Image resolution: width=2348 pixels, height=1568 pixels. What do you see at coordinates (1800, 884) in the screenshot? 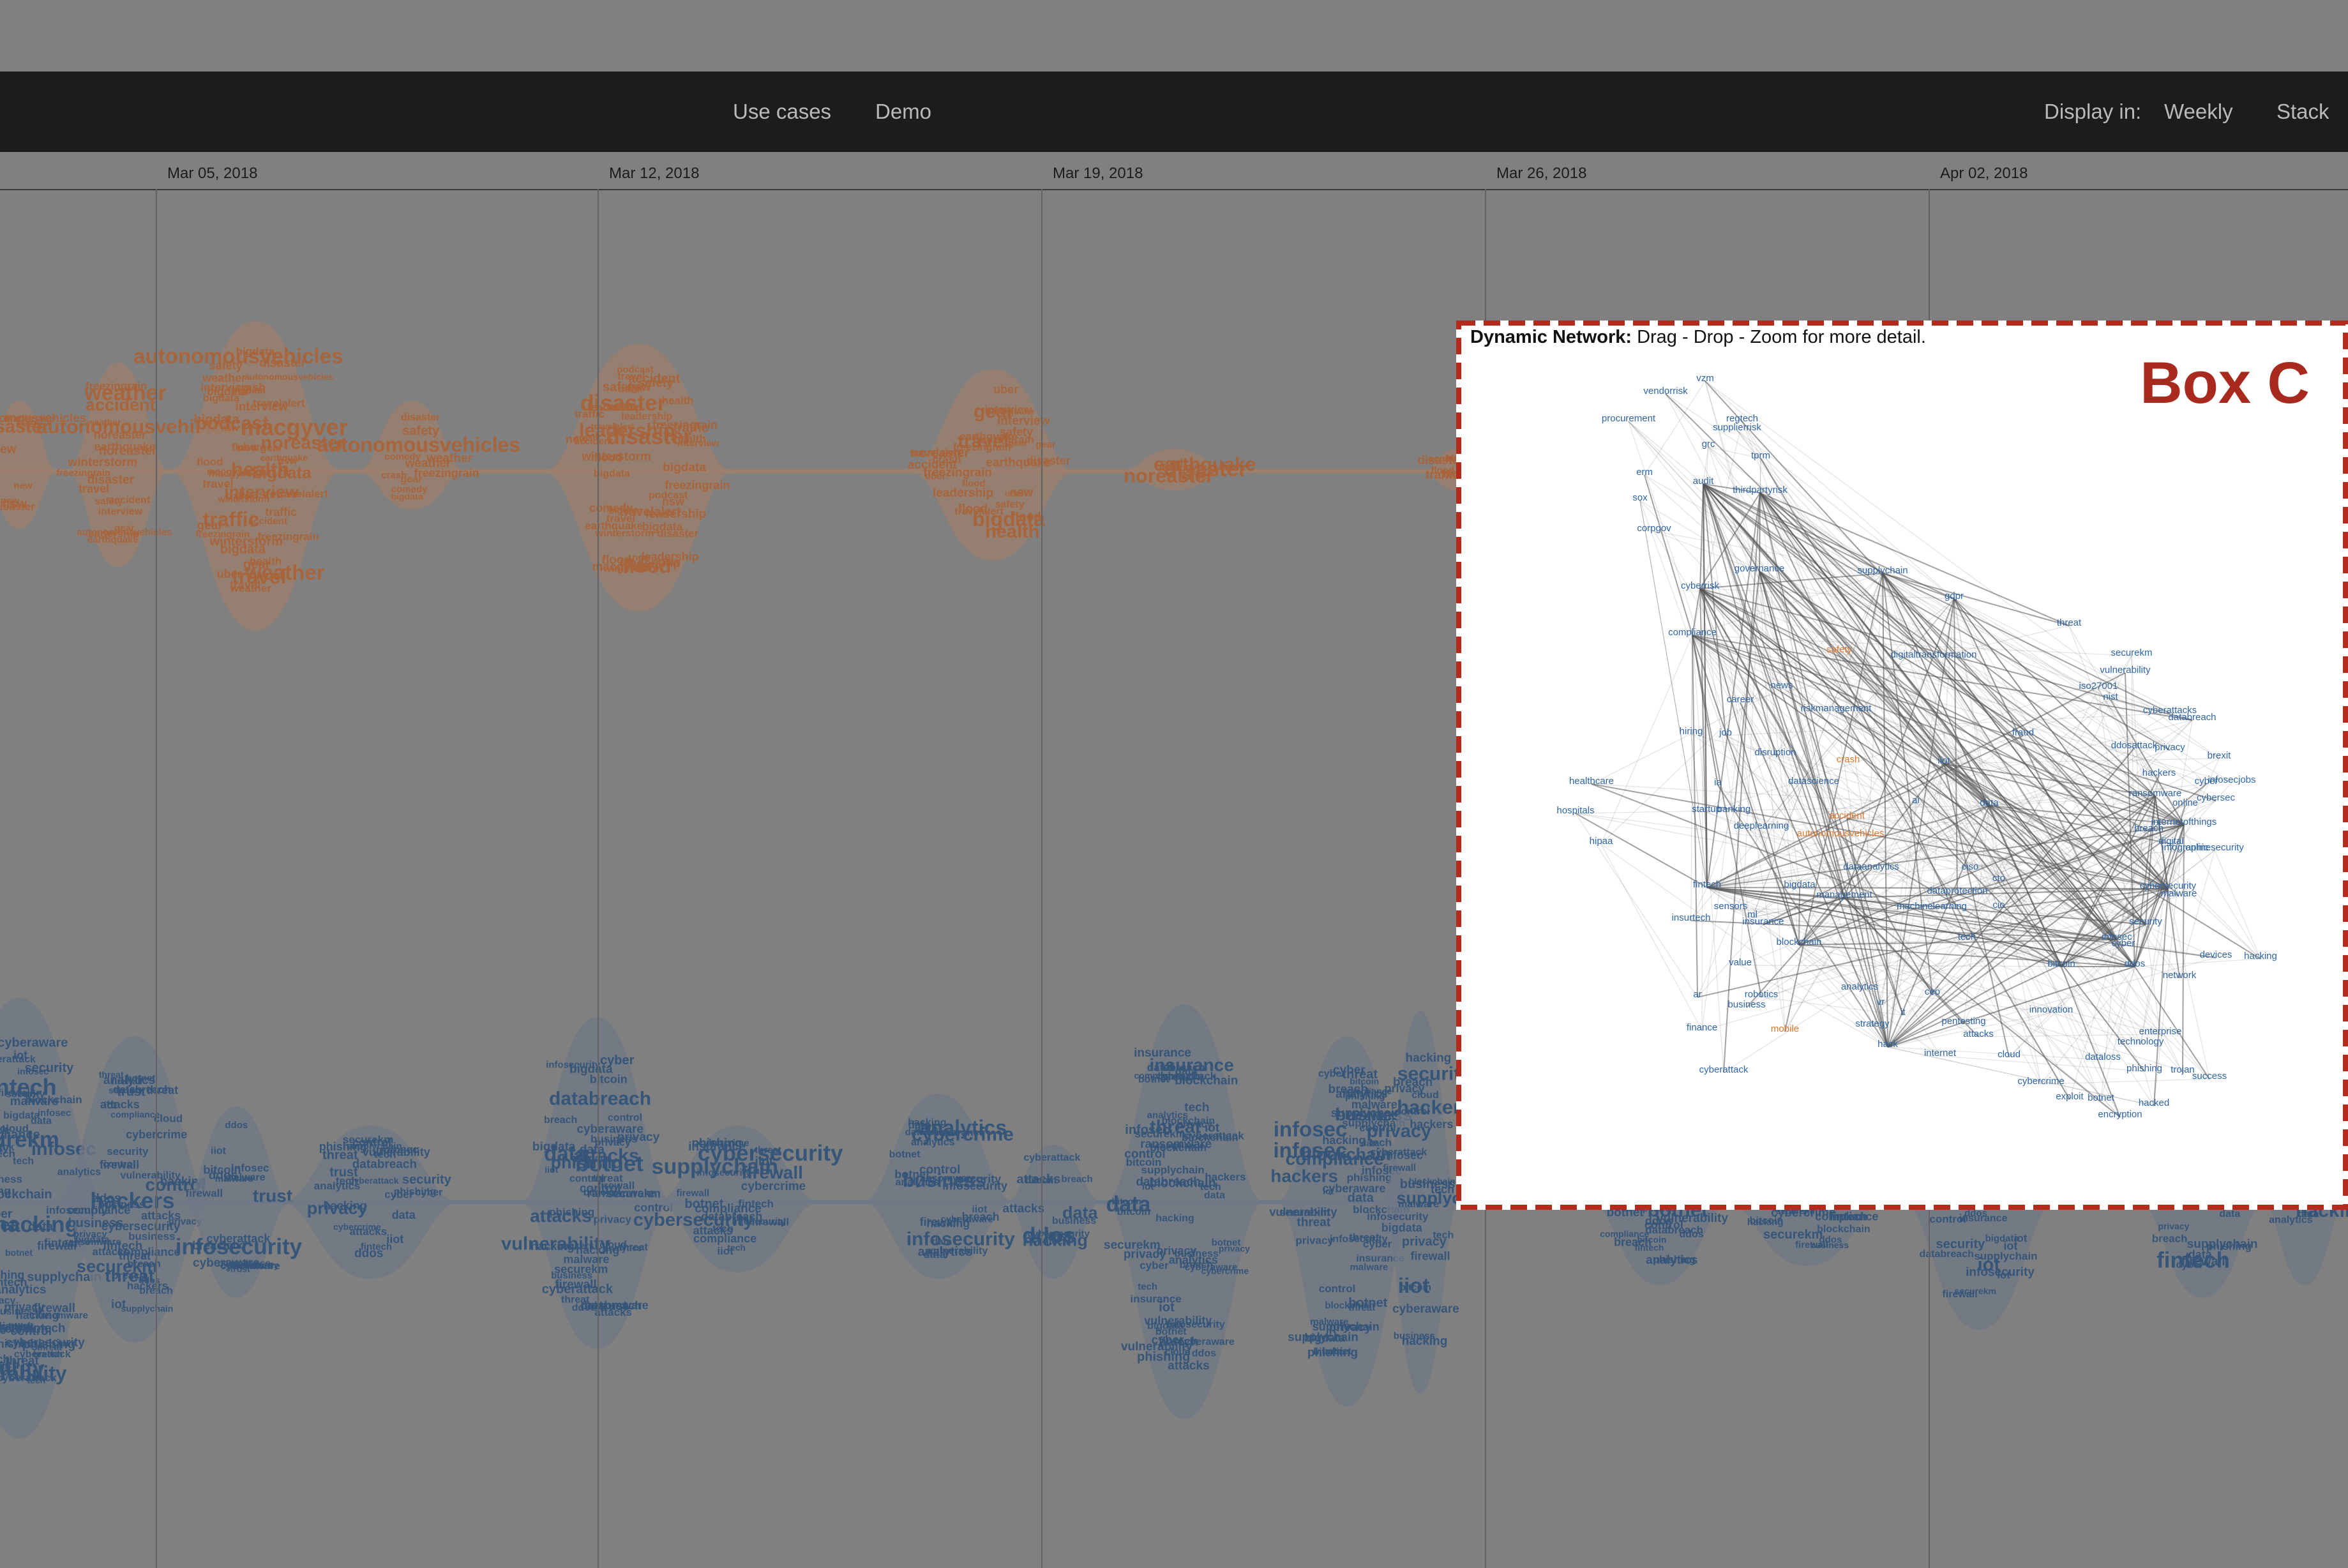
I see `network-node-label: bigdata` at bounding box center [1800, 884].